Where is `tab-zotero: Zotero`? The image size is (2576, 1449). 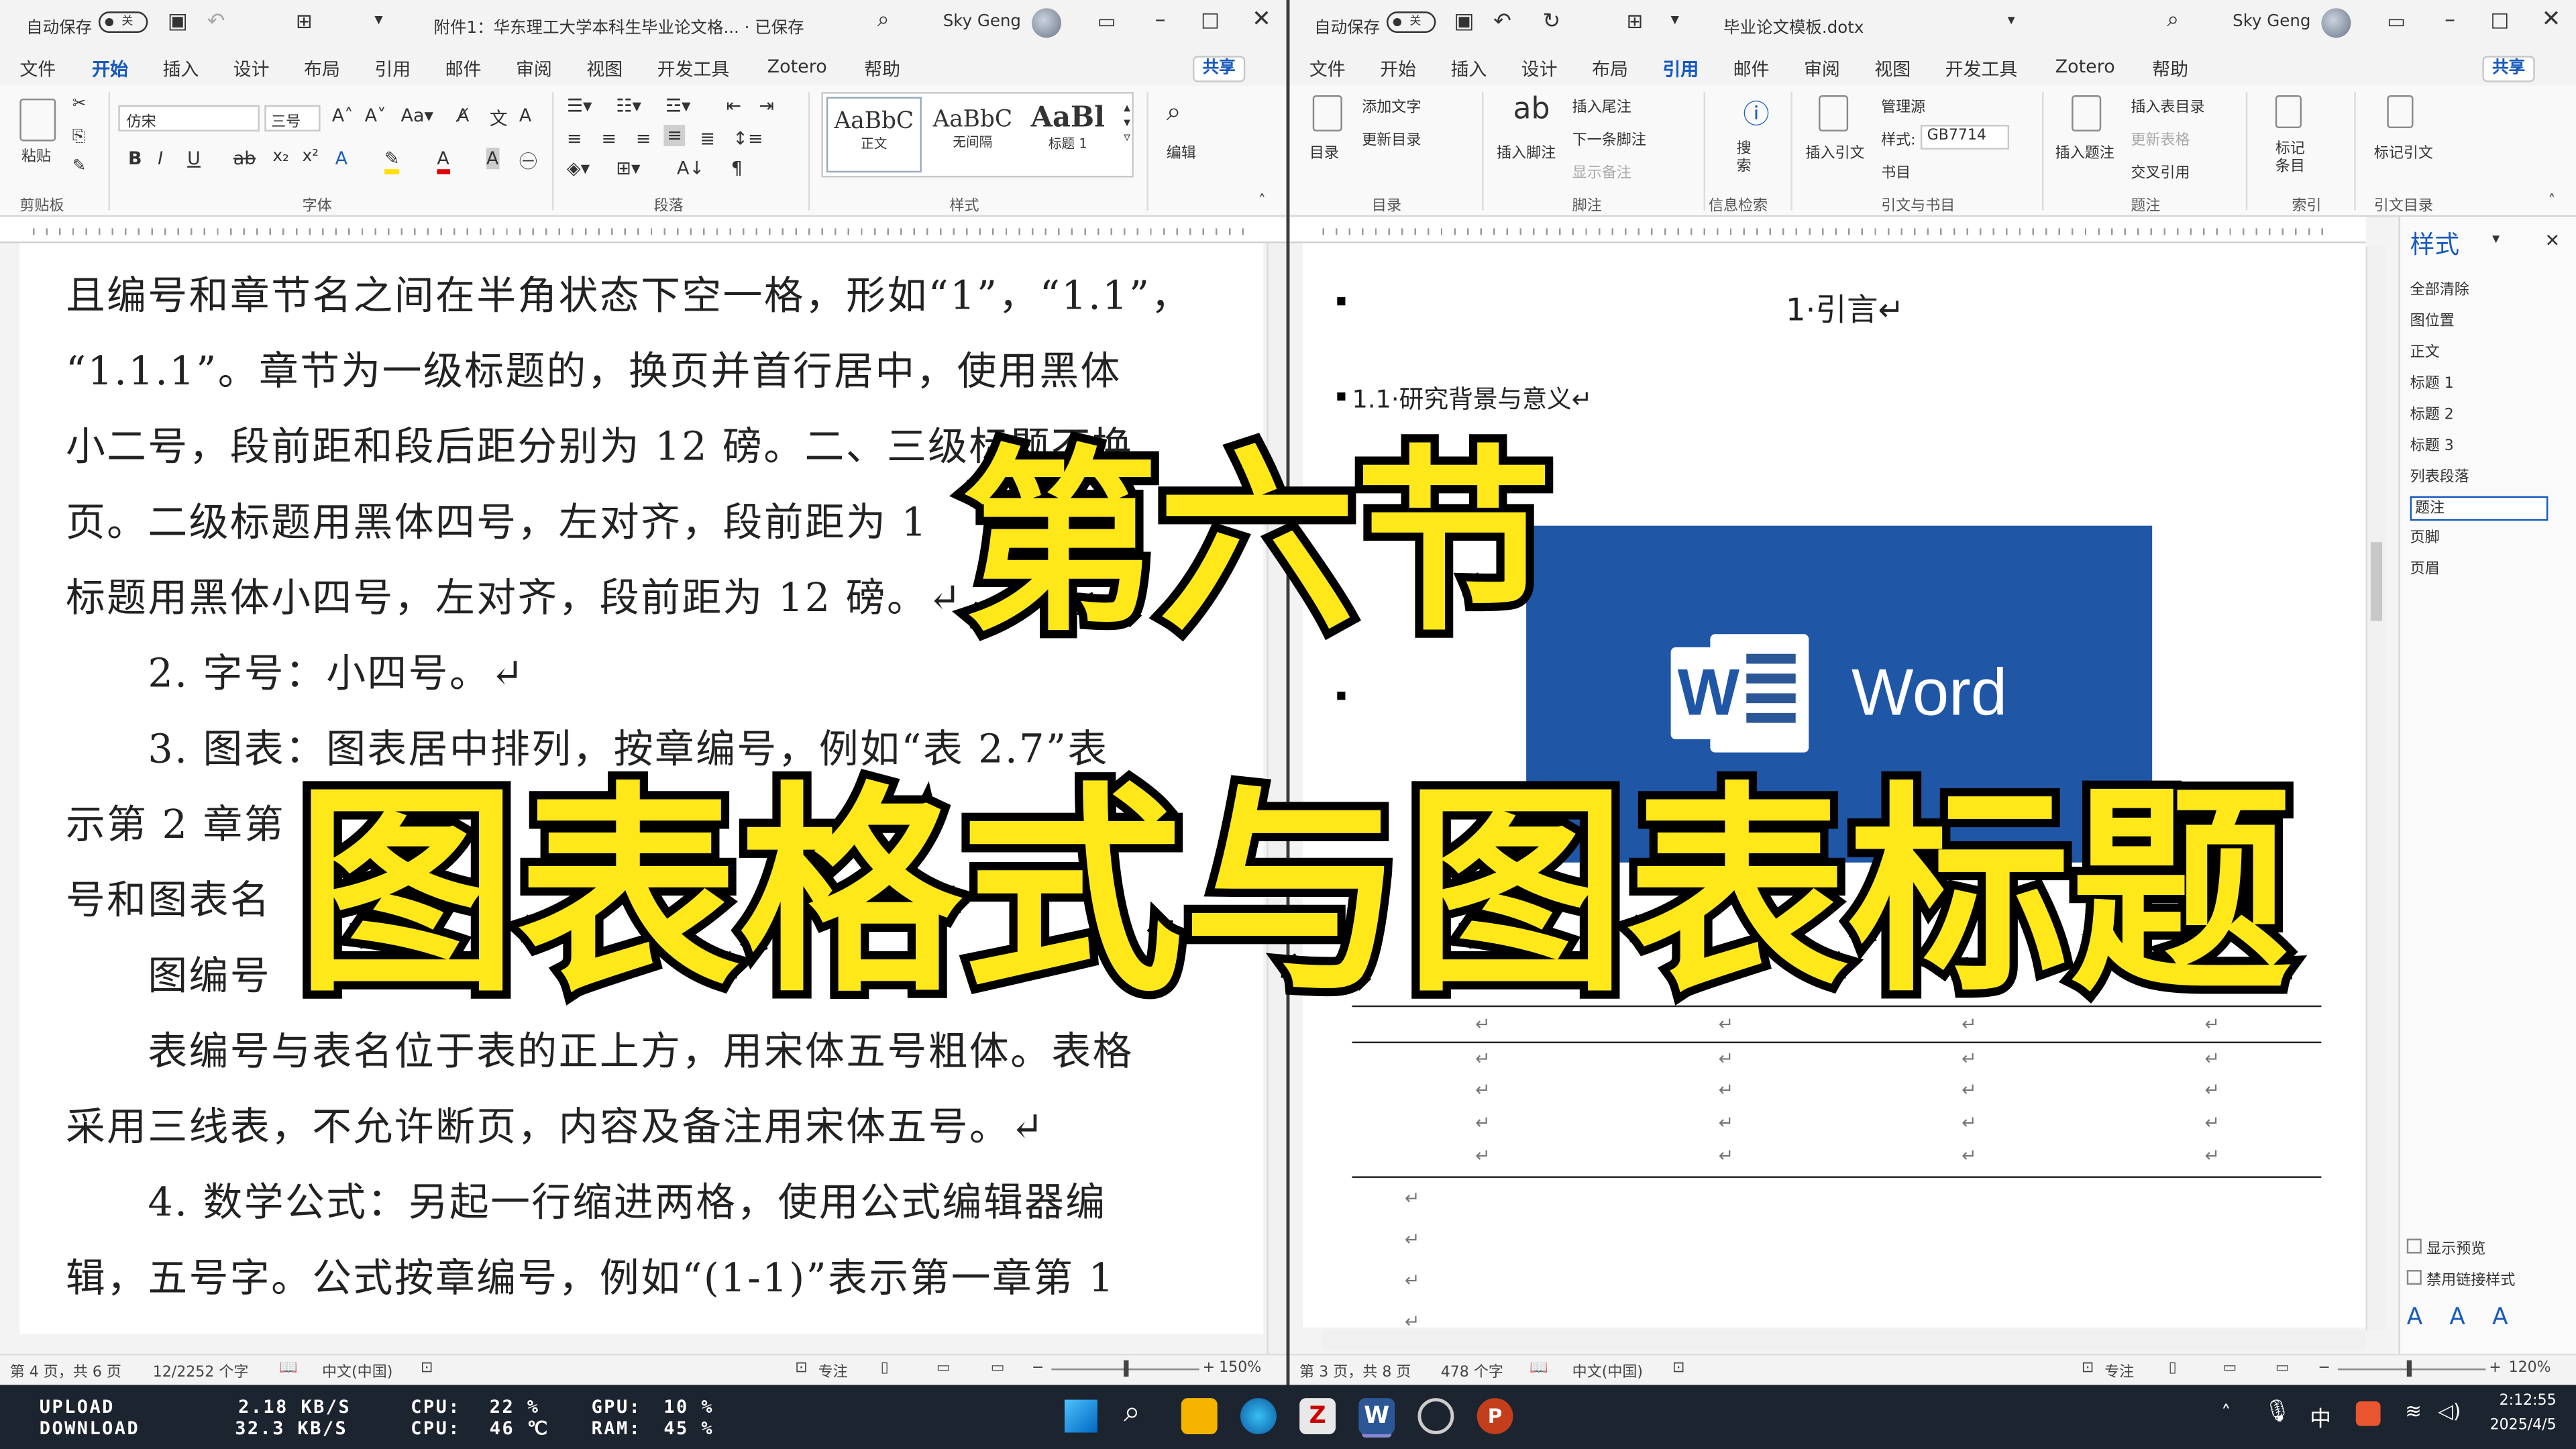
tab-zotero: Zotero is located at coordinates (797, 66).